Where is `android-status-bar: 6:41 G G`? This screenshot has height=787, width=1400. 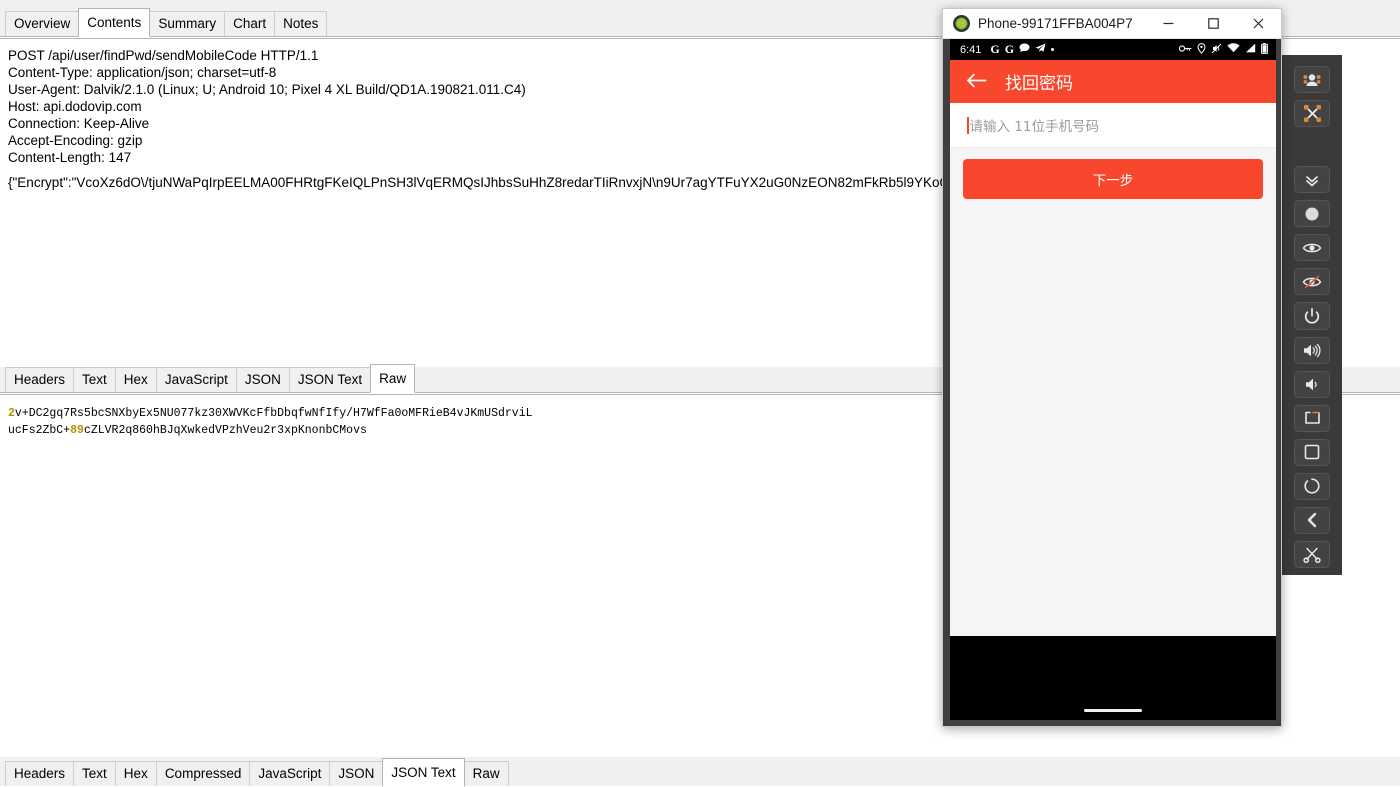
android-status-bar: 6:41 G G is located at coordinates (1113, 49).